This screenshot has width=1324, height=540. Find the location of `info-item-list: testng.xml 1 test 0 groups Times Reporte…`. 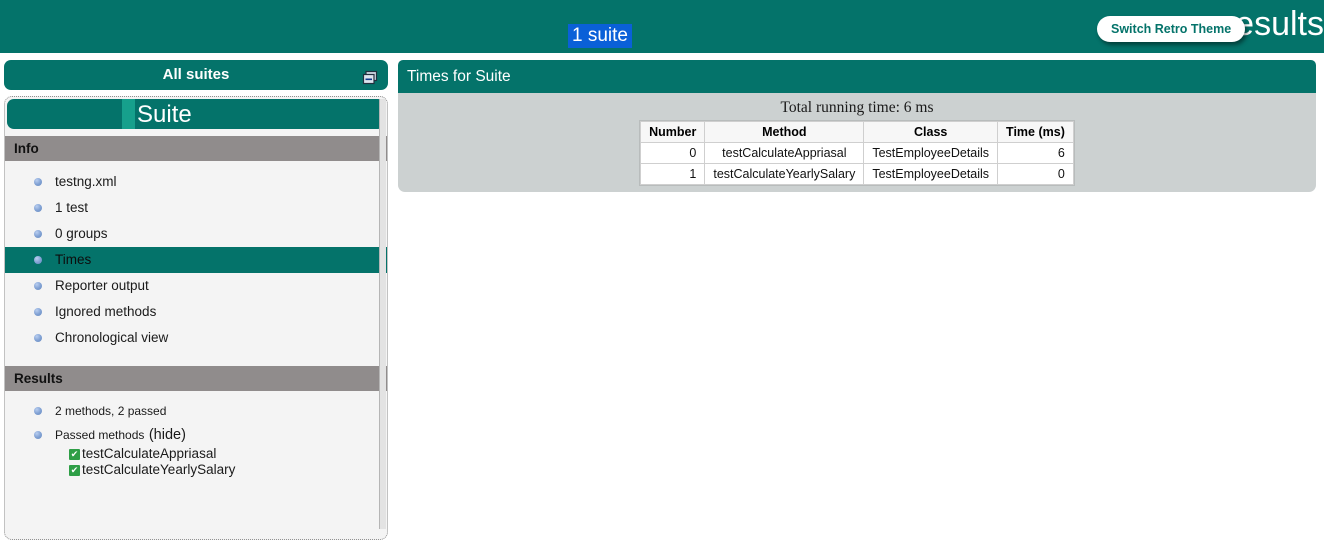

info-item-list: testng.xml 1 test 0 groups Times Reporte… is located at coordinates (196, 260).